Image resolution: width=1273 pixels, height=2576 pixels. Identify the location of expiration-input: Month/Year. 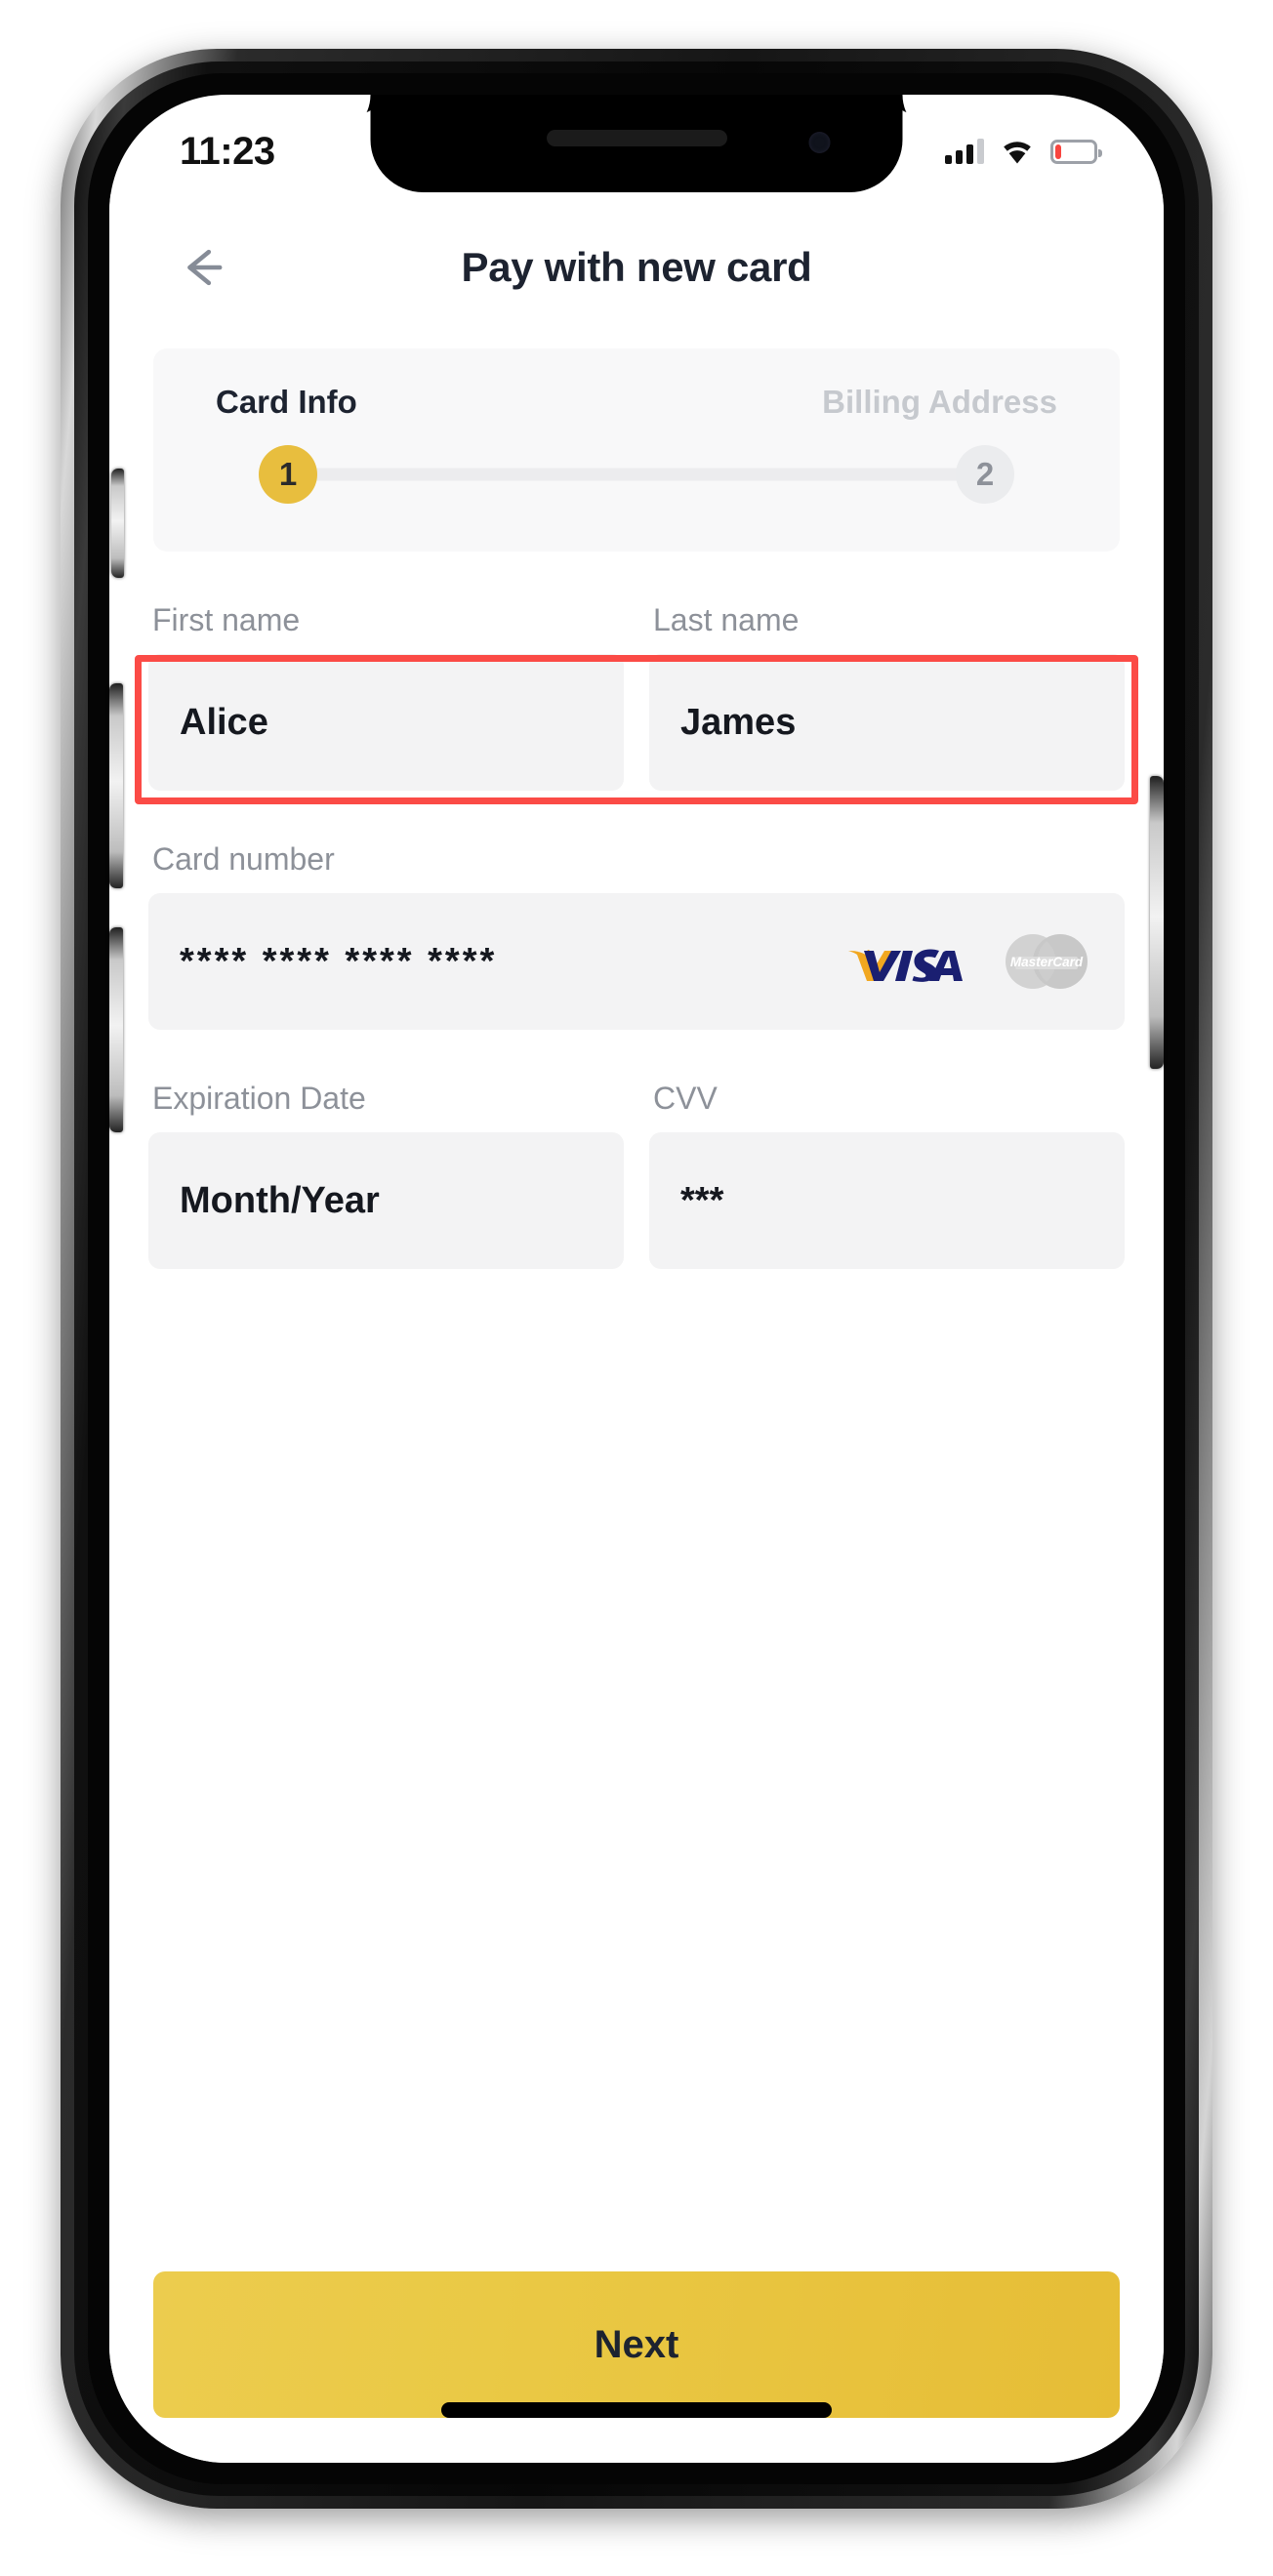
(386, 1200).